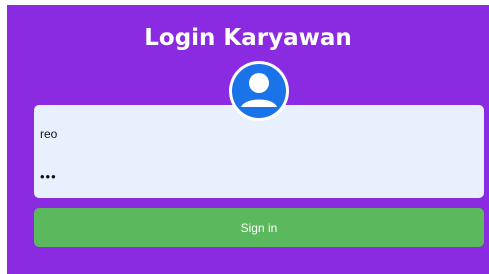  What do you see at coordinates (255, 134) in the screenshot?
I see `username-field` at bounding box center [255, 134].